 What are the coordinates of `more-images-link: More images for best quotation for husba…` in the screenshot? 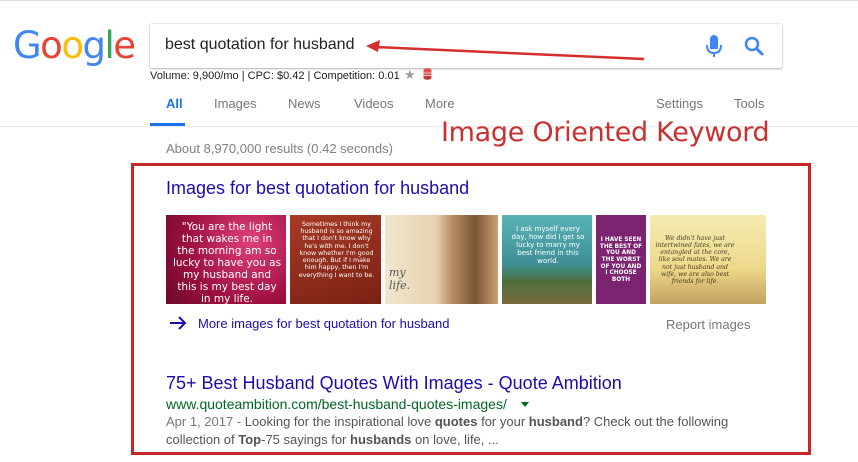 It's located at (323, 323).